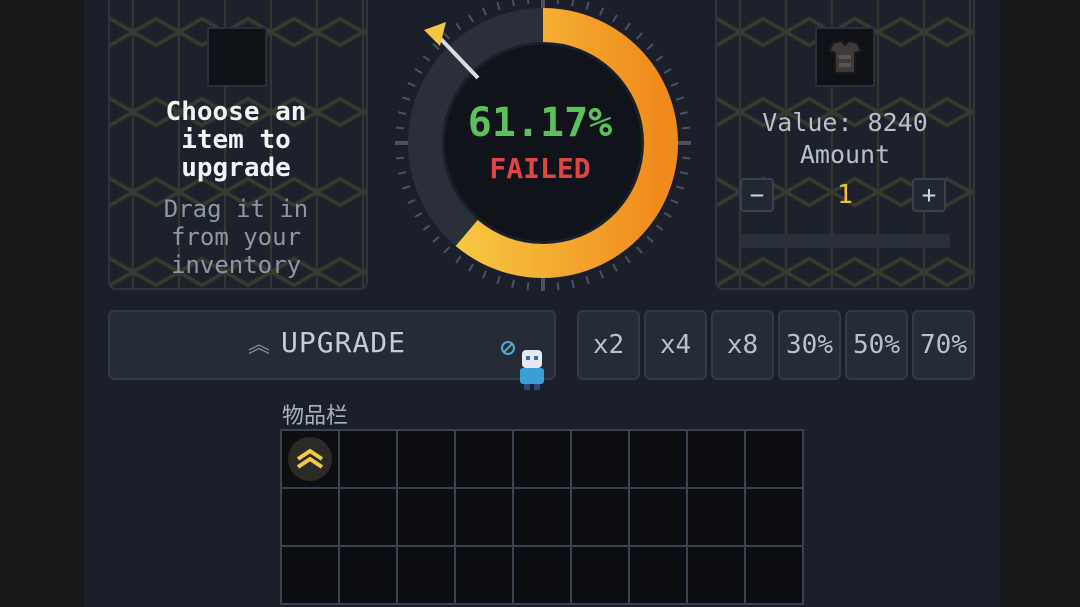 The height and width of the screenshot is (607, 1080). I want to click on source-item-slot, so click(845, 57).